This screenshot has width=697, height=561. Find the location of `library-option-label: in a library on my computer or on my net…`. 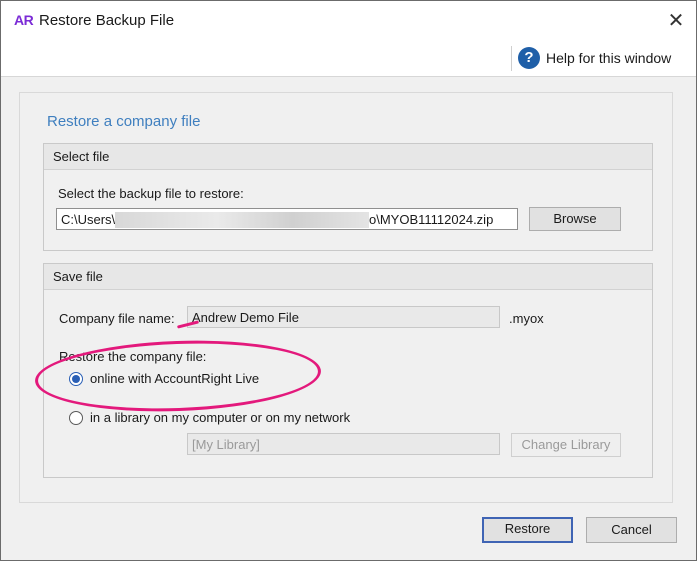

library-option-label: in a library on my computer or on my net… is located at coordinates (220, 417).